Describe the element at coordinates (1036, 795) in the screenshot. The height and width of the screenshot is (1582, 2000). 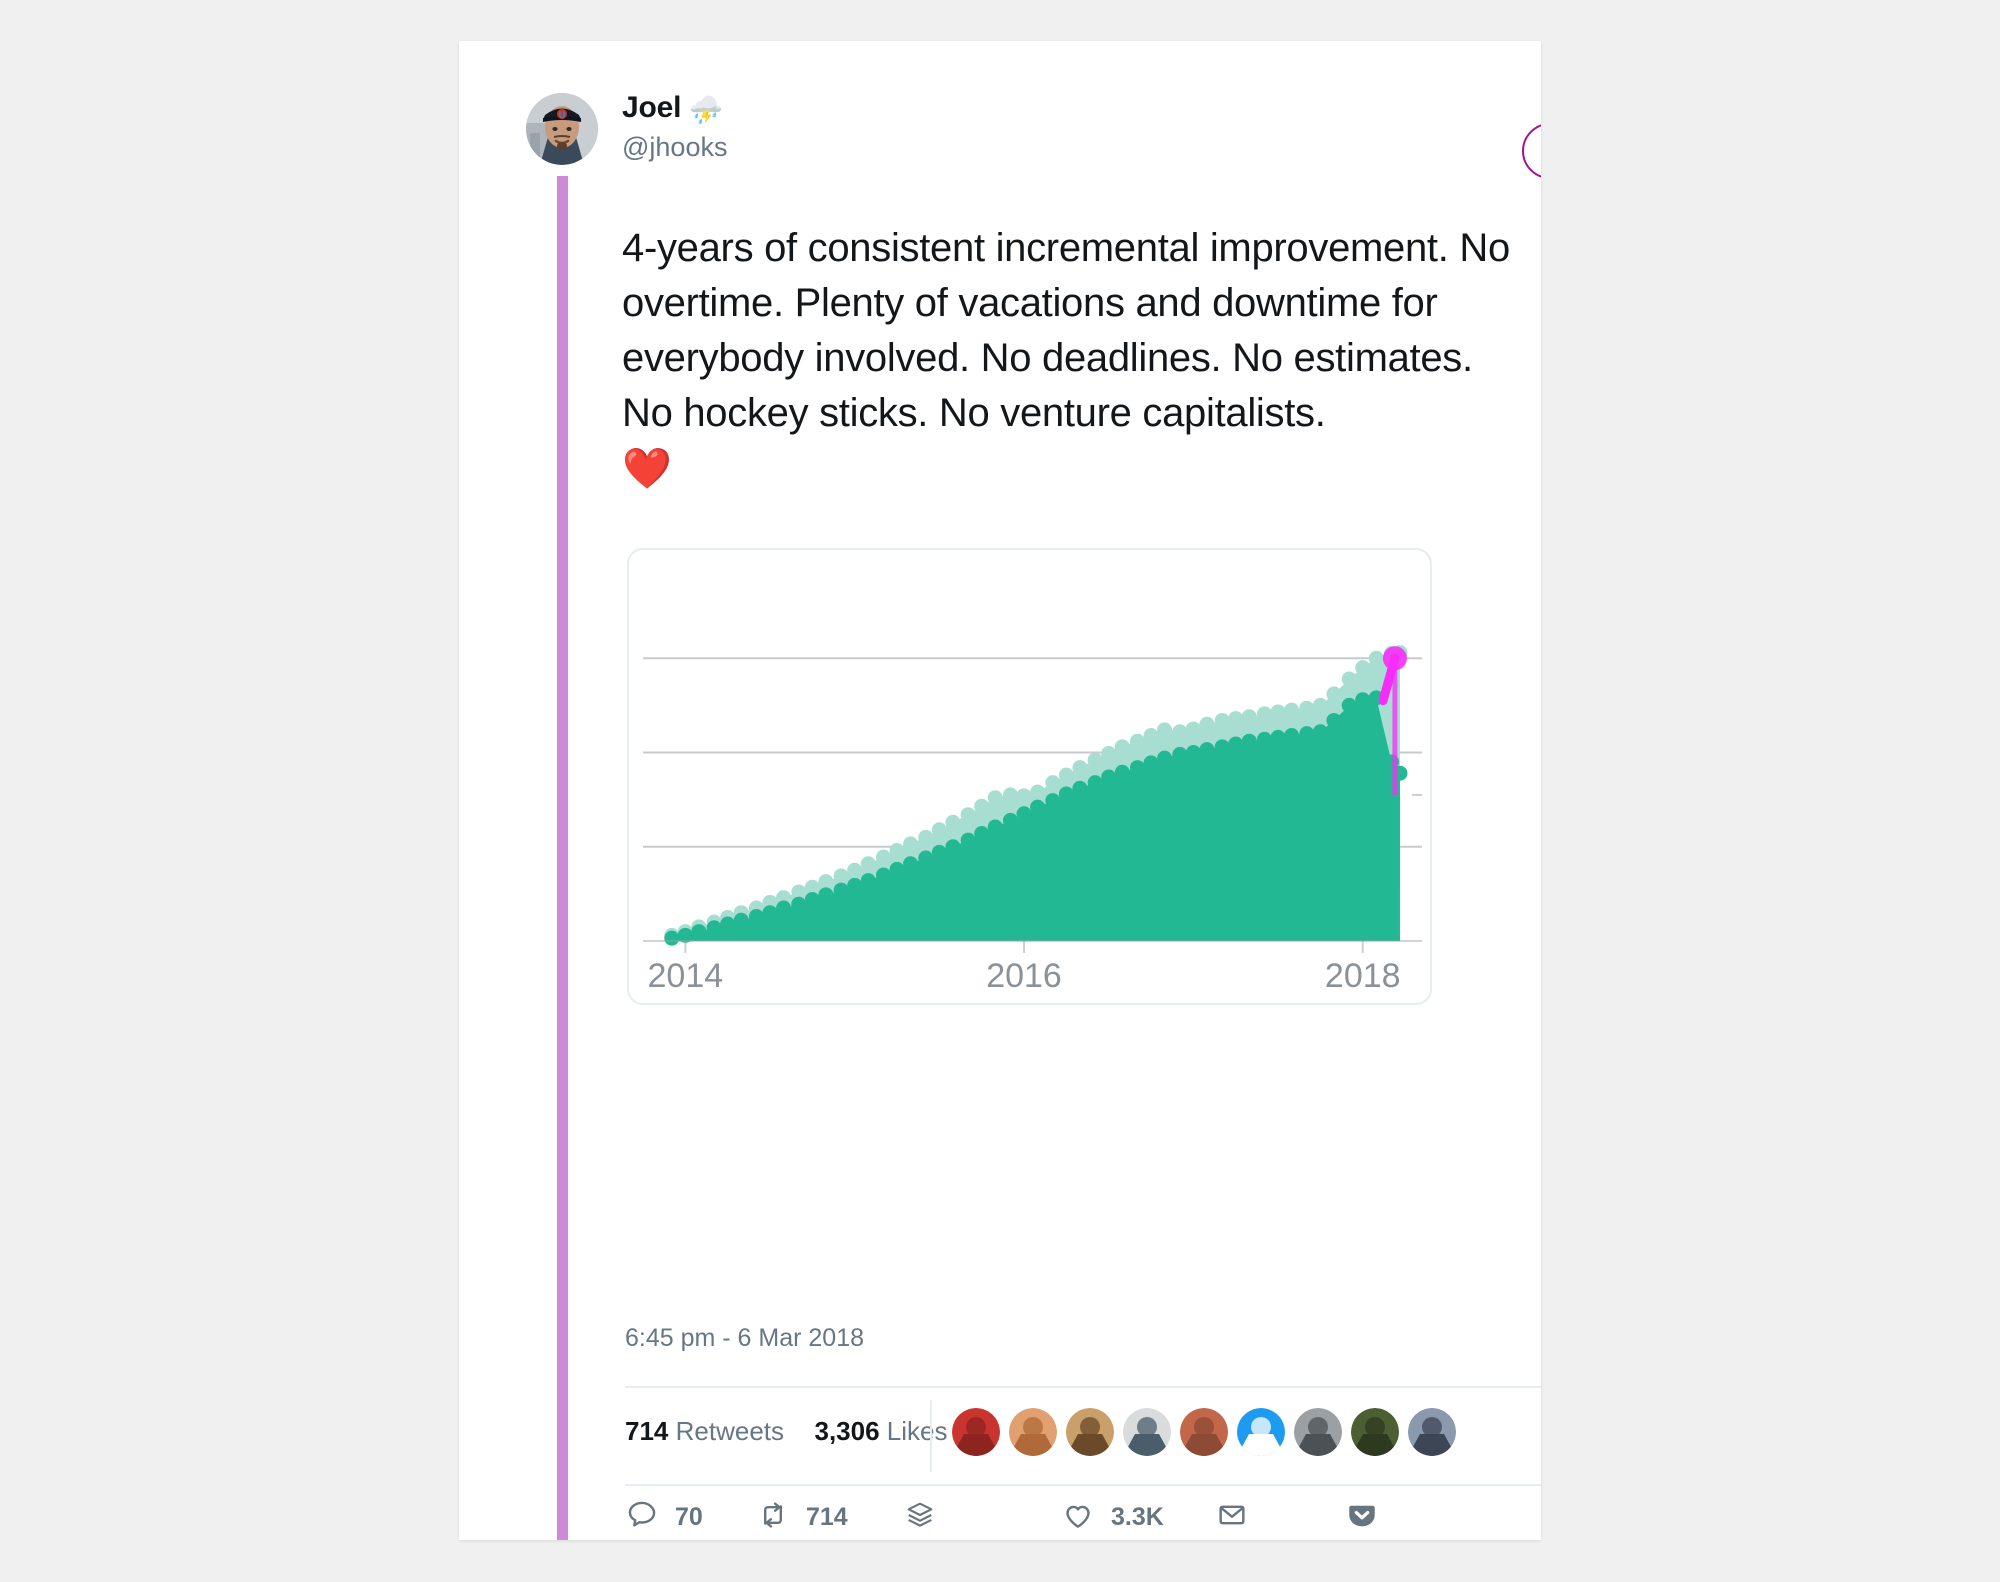
I see `chart-areas` at that location.